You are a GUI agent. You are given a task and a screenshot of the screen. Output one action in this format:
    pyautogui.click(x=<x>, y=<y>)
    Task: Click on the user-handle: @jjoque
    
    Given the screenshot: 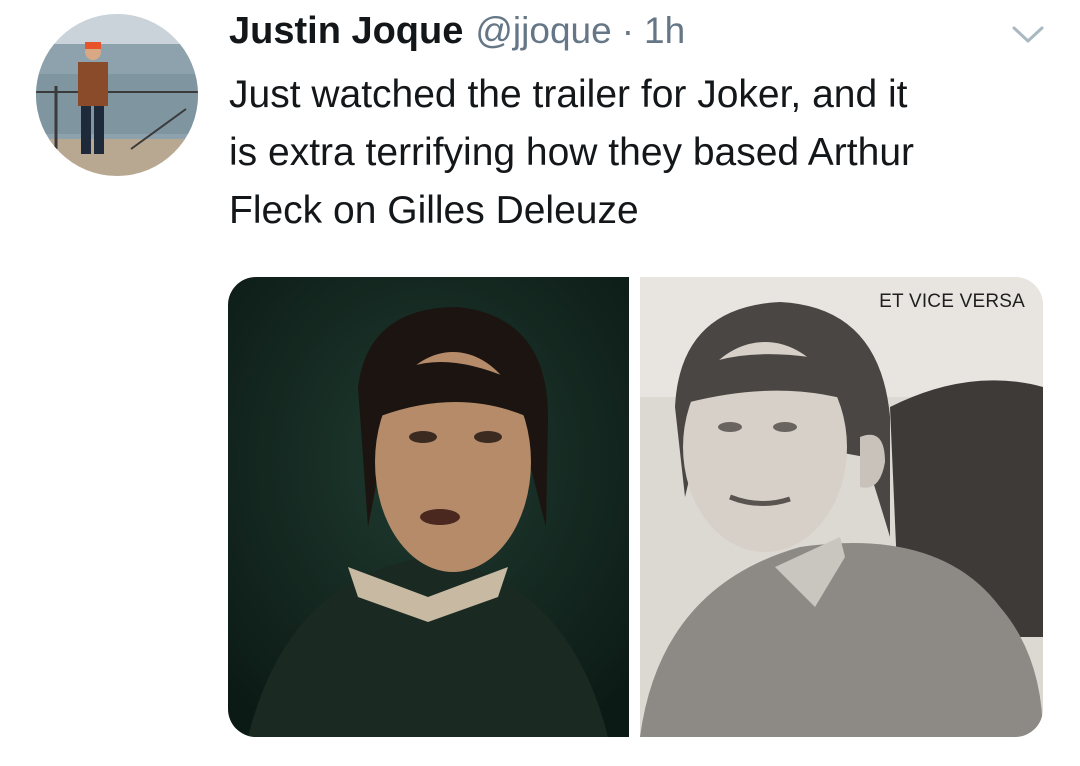 What is the action you would take?
    pyautogui.click(x=543, y=31)
    